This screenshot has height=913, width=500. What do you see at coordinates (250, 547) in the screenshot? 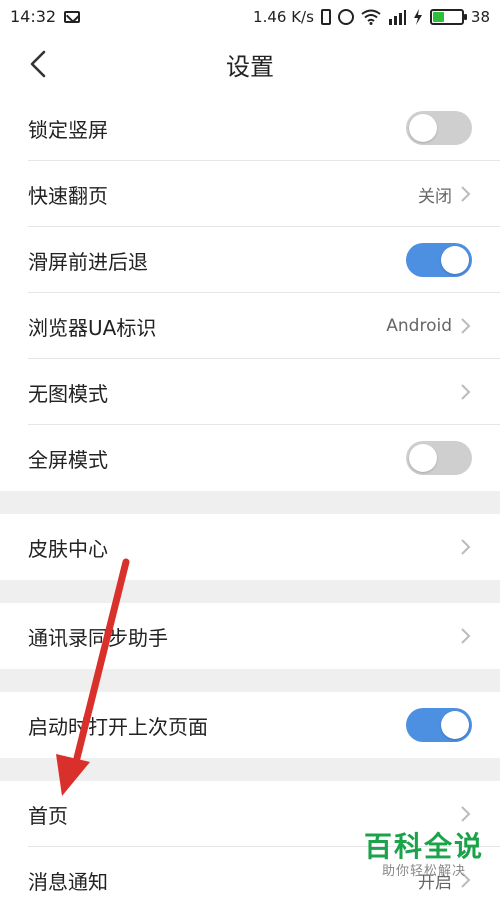
I see `setting-skin-center: 皮肤中心` at bounding box center [250, 547].